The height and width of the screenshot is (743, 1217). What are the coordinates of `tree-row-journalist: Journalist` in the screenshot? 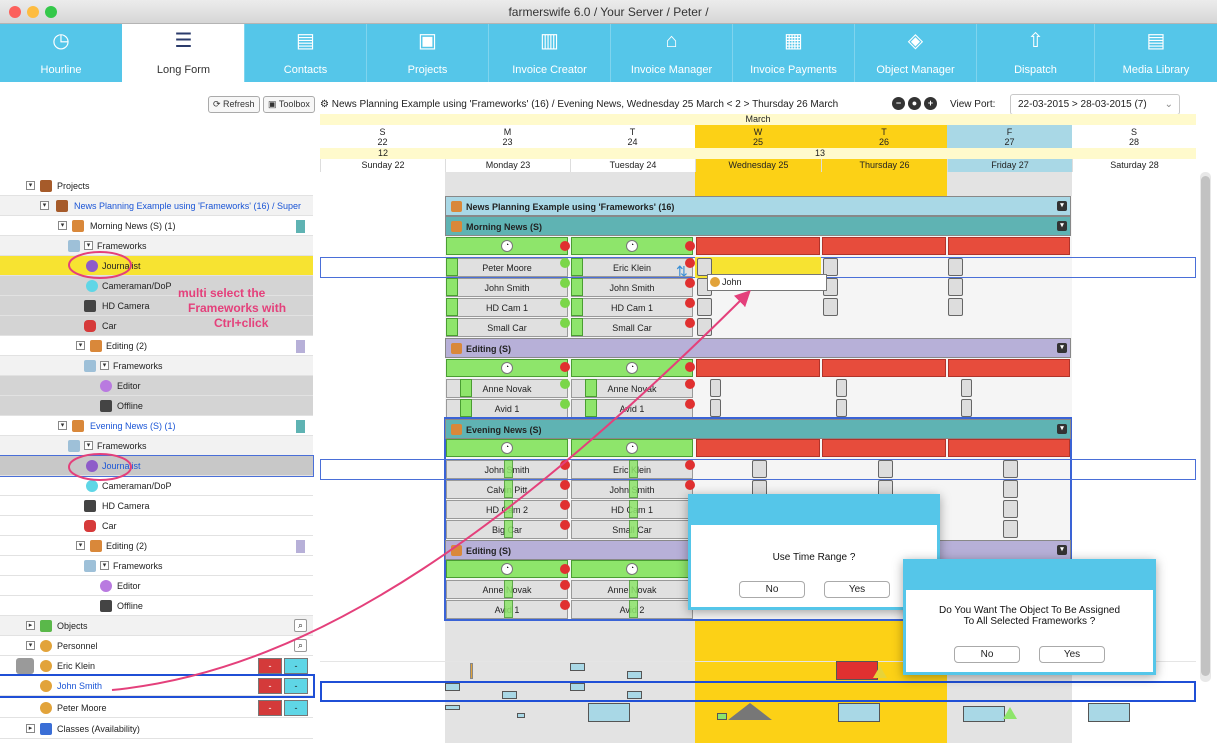 It's located at (157, 466).